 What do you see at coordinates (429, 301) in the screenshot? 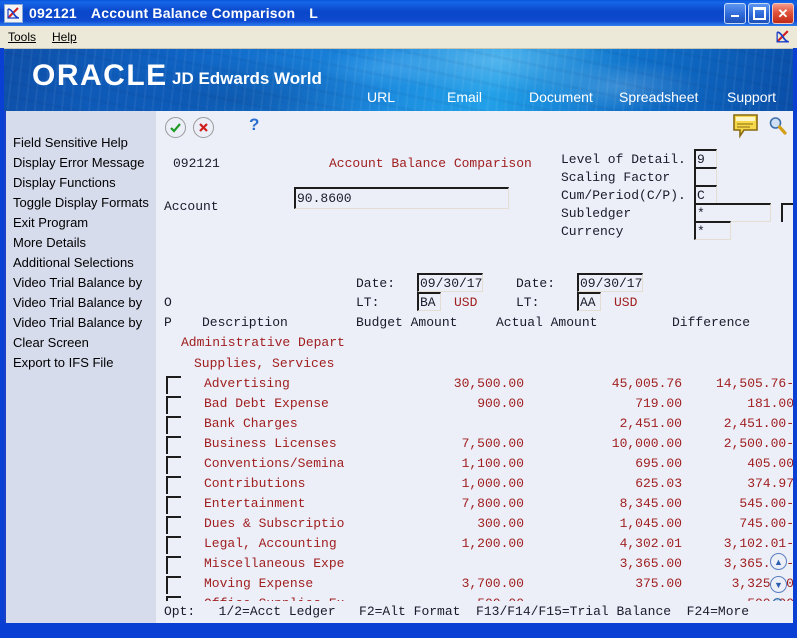
I see `lt-input-1: BA` at bounding box center [429, 301].